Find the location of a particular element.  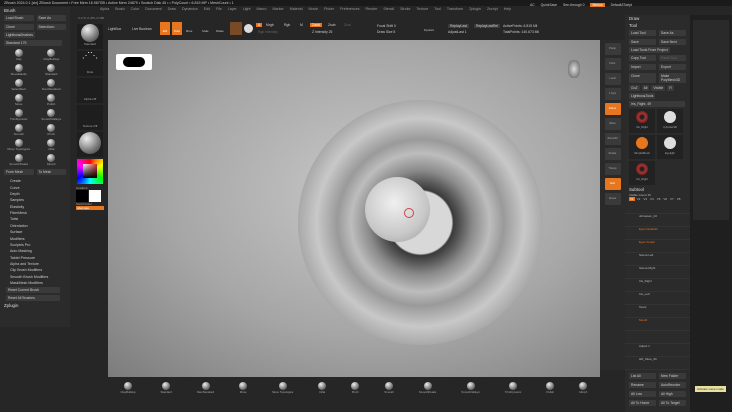

z-intensity-slider: Z Intensity 25 is located at coordinates (322, 32).